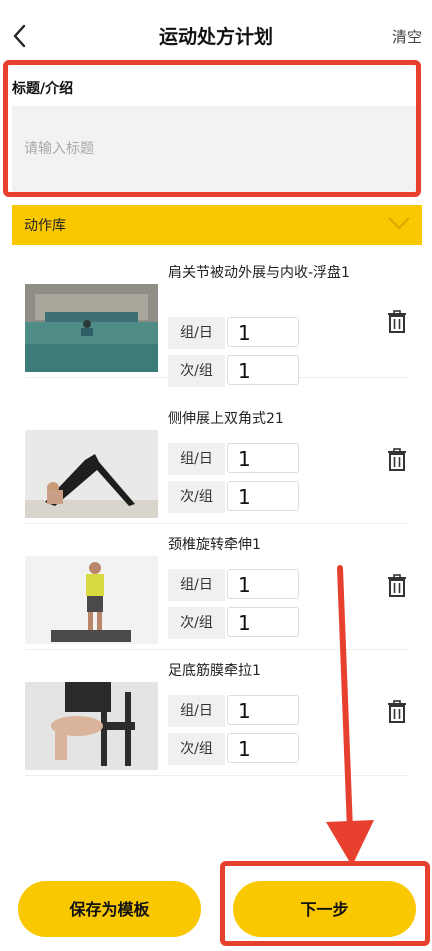 The height and width of the screenshot is (951, 432). What do you see at coordinates (350, 715) in the screenshot?
I see `annotation-arrow` at bounding box center [350, 715].